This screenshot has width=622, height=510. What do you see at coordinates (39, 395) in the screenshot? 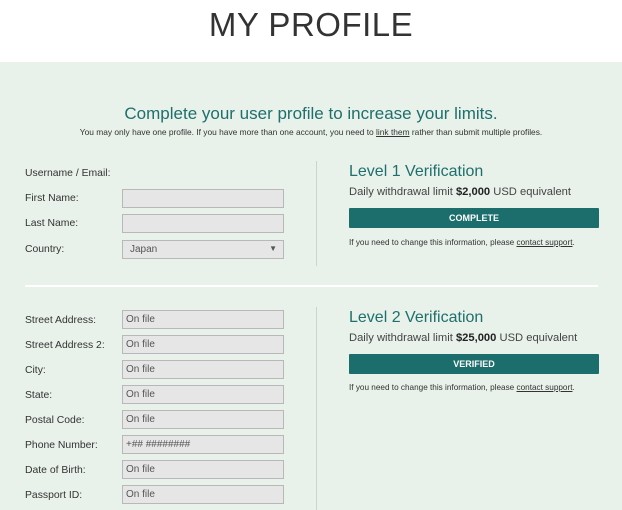
I see `state-label: State:` at bounding box center [39, 395].